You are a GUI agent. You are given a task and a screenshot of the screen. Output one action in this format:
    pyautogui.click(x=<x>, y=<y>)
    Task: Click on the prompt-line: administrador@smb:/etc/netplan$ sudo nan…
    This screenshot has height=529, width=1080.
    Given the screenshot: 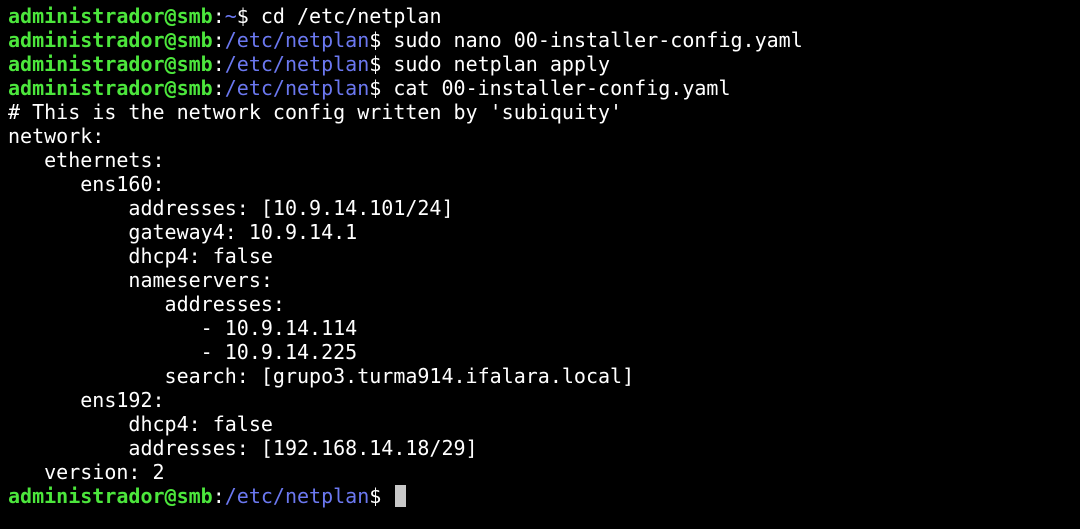 What is the action you would take?
    pyautogui.click(x=544, y=40)
    